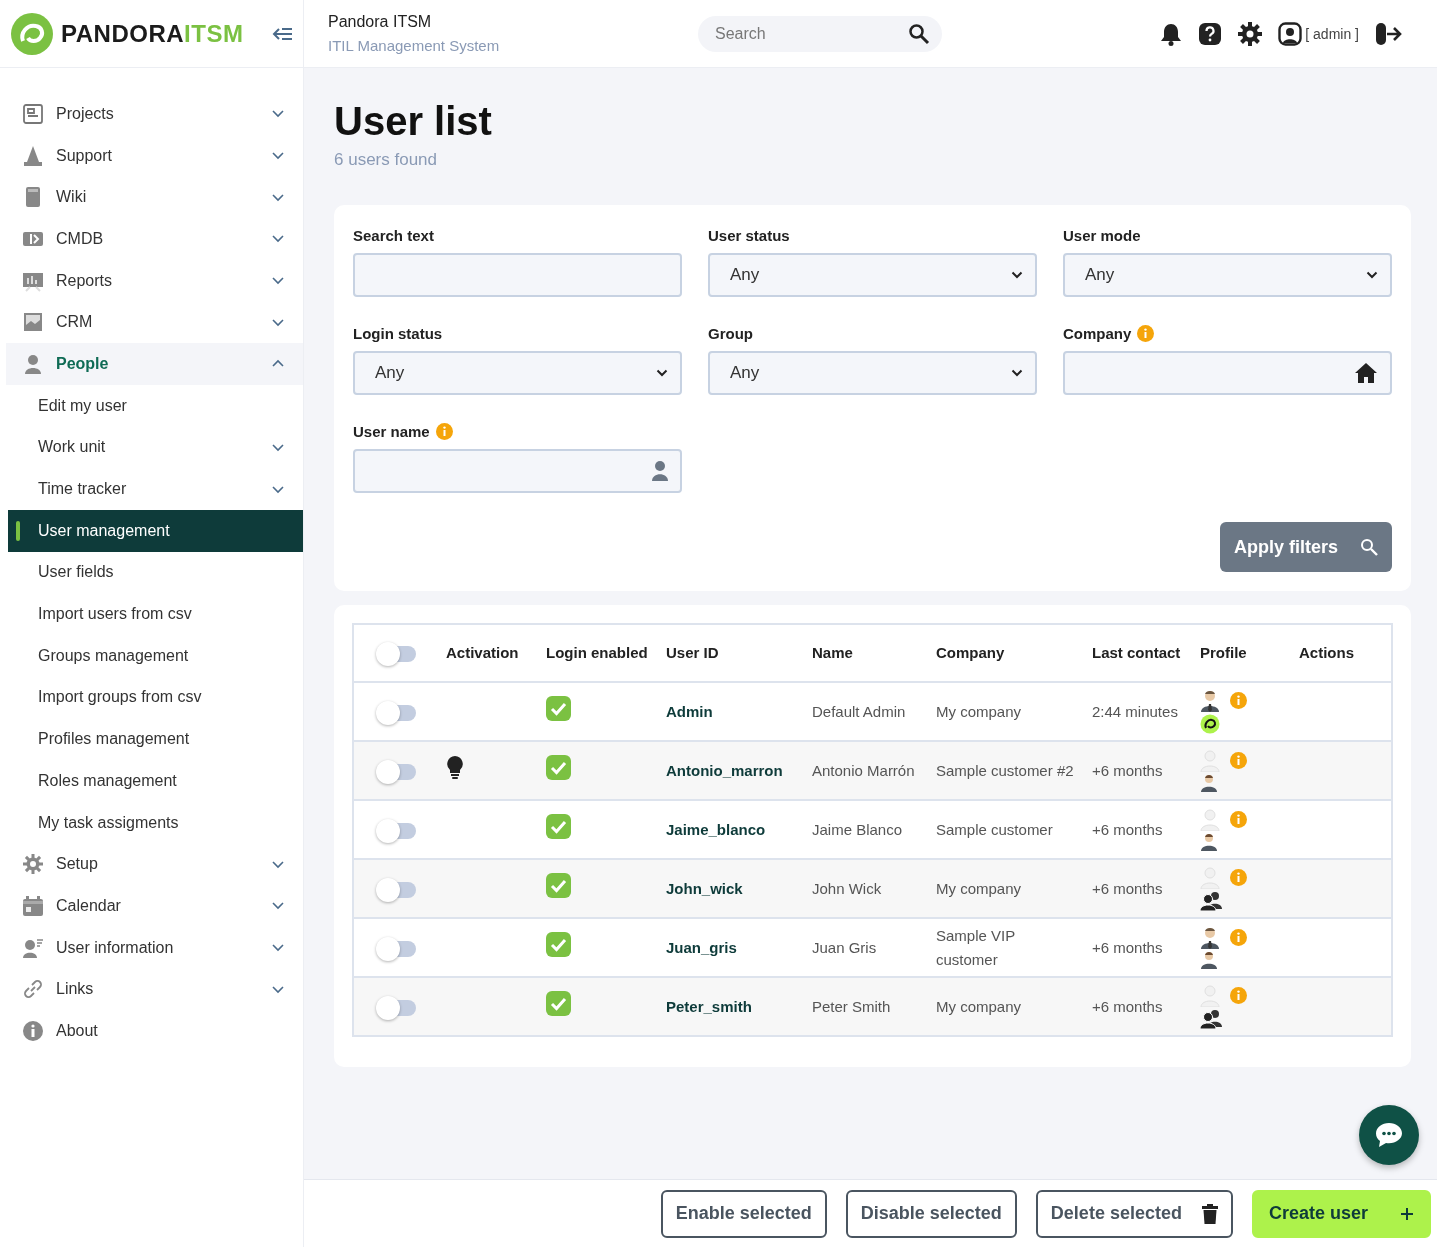 The image size is (1437, 1247). What do you see at coordinates (154, 447) in the screenshot?
I see `sidebar-subitem: Work unit` at bounding box center [154, 447].